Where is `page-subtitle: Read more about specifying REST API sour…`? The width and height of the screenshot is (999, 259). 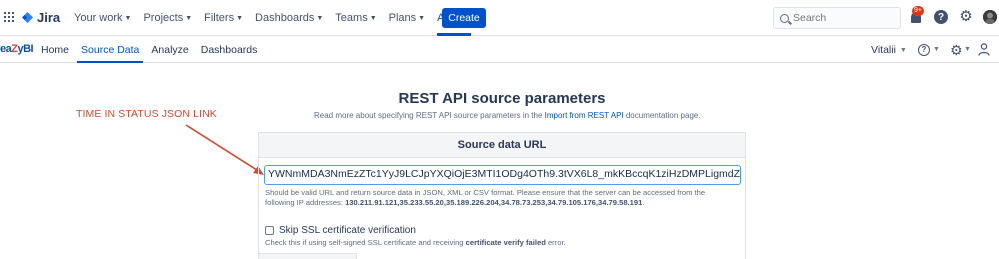
page-subtitle: Read more about specifying REST API sour… is located at coordinates (507, 115).